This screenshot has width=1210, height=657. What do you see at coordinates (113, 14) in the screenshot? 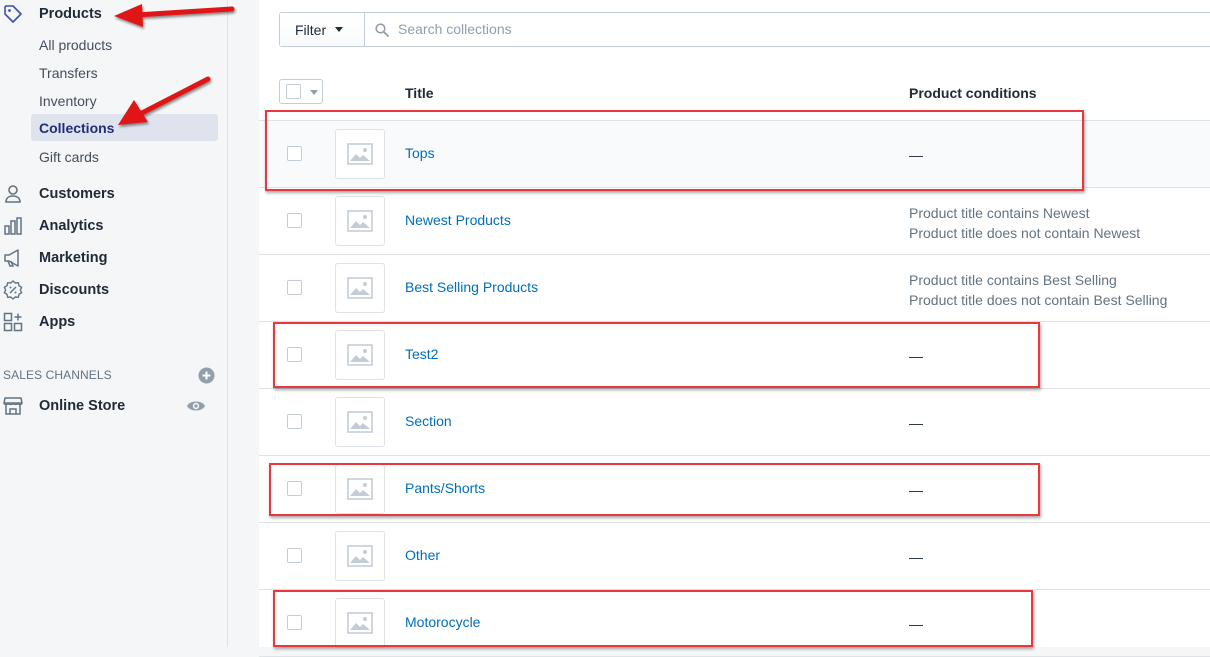
I see `nav-products: Products` at bounding box center [113, 14].